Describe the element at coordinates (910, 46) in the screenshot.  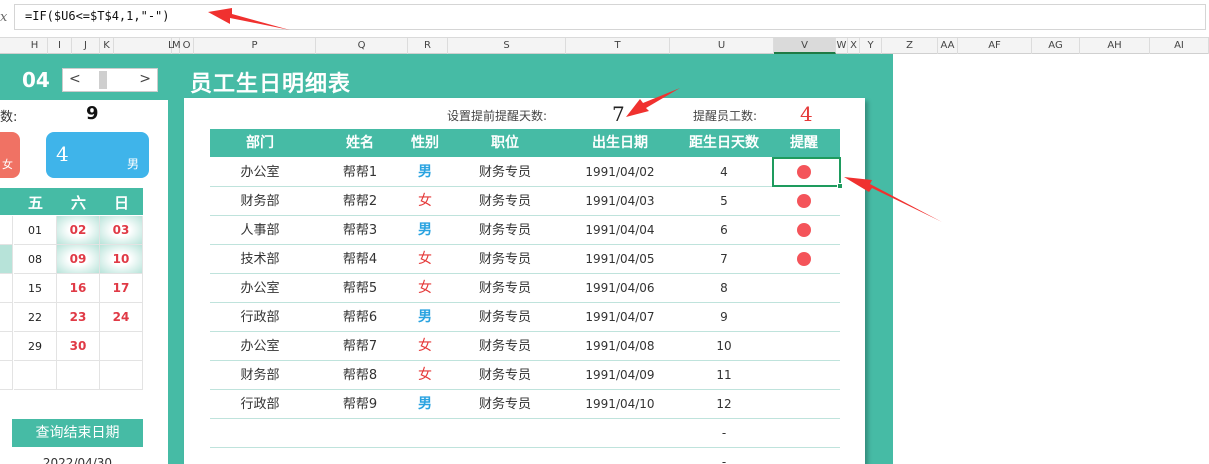
I see `column-header-z: Z` at that location.